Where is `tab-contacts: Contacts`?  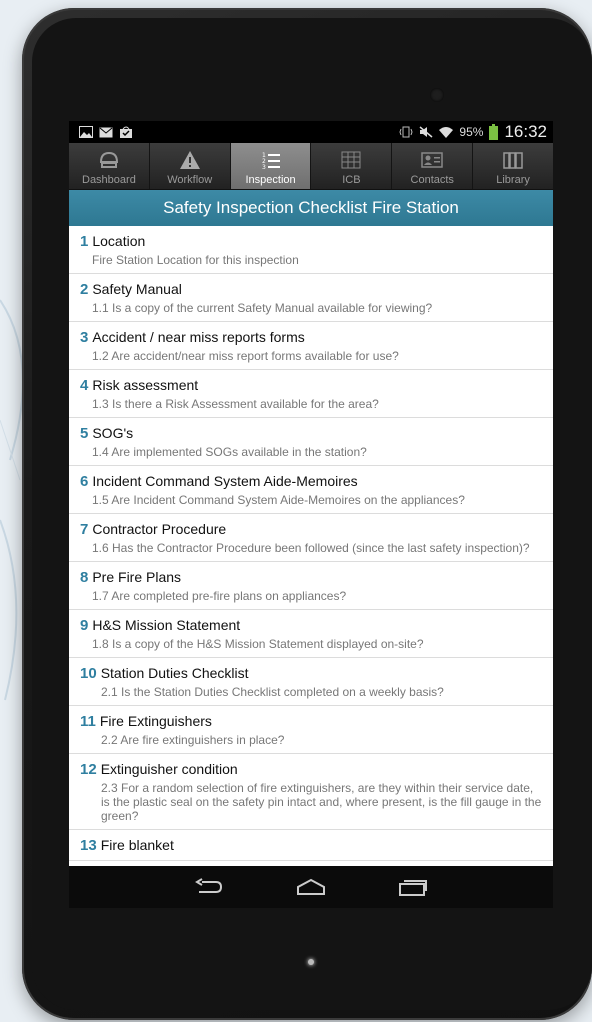 tab-contacts: Contacts is located at coordinates (433, 166).